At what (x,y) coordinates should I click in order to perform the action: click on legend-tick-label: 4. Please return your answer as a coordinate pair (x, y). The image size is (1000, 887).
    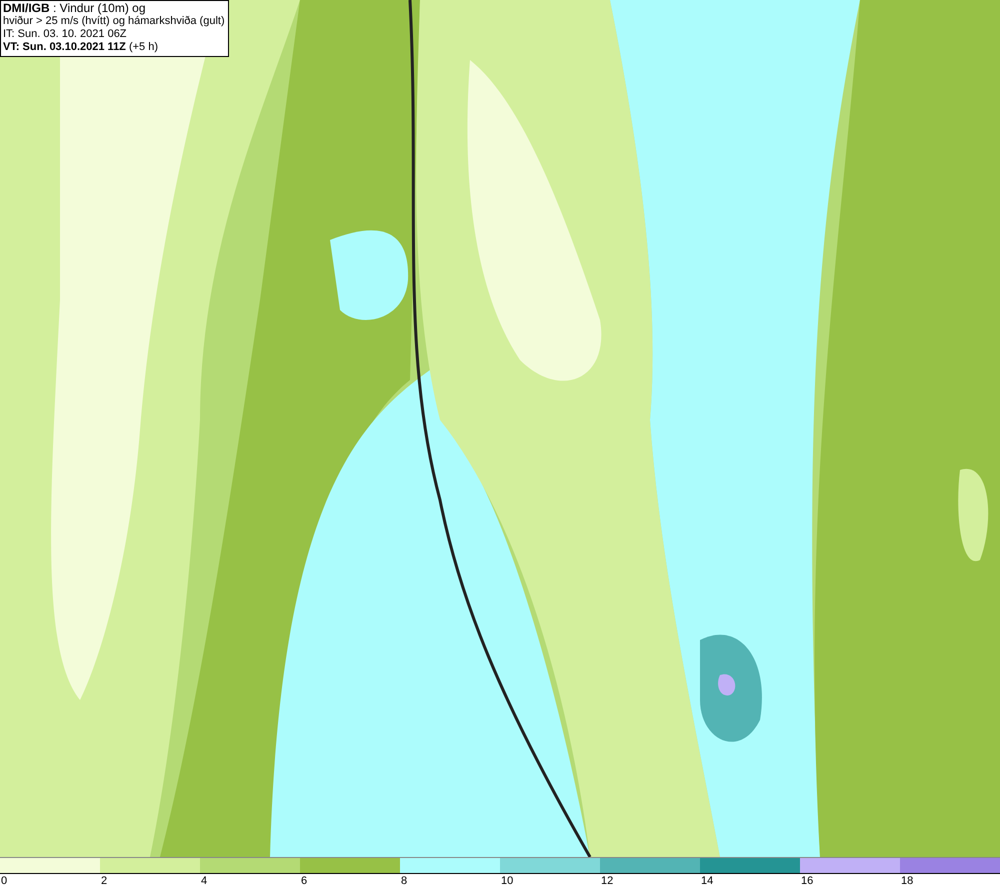
    Looking at the image, I should click on (204, 880).